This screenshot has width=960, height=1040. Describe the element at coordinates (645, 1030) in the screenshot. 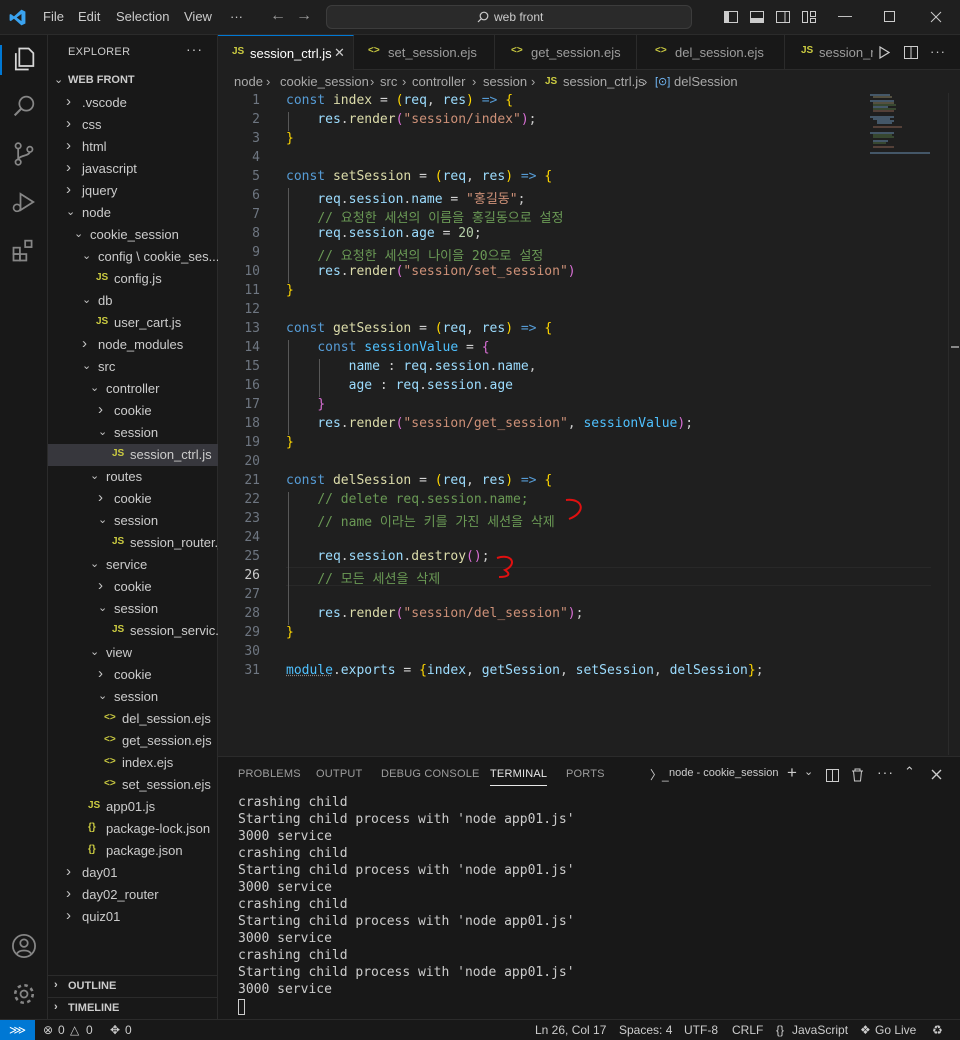

I see `indentation: Spaces: 4` at that location.